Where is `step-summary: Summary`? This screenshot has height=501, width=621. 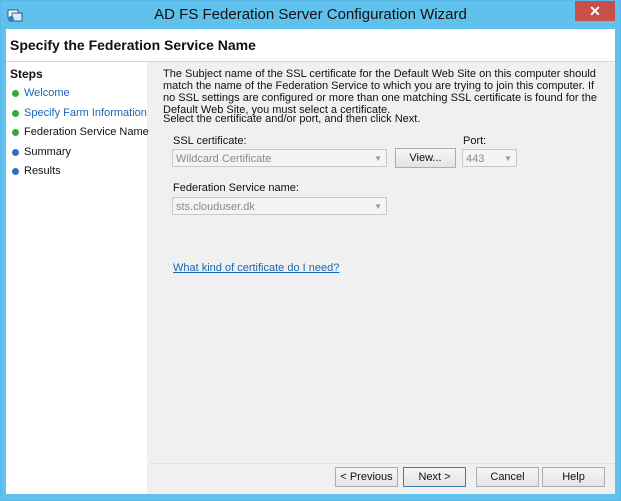 step-summary: Summary is located at coordinates (41, 152).